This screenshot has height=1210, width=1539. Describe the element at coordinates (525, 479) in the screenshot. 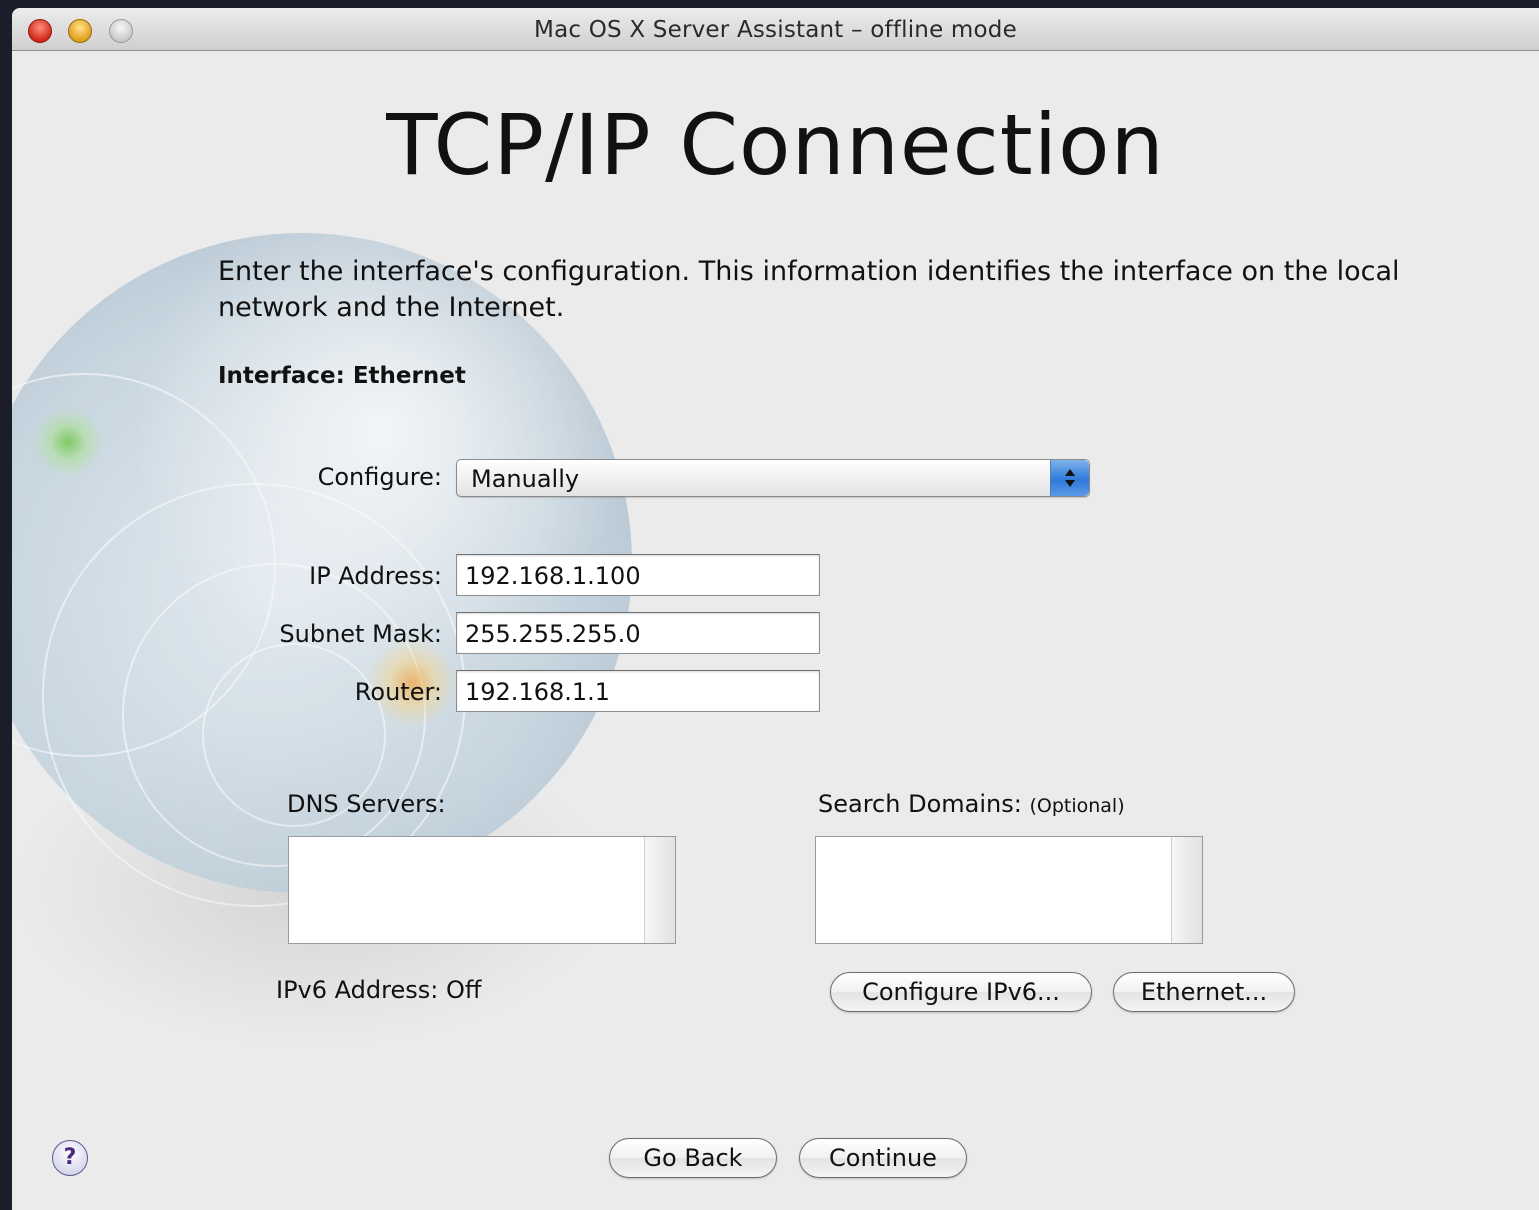

I see `configure-value: Manually` at that location.